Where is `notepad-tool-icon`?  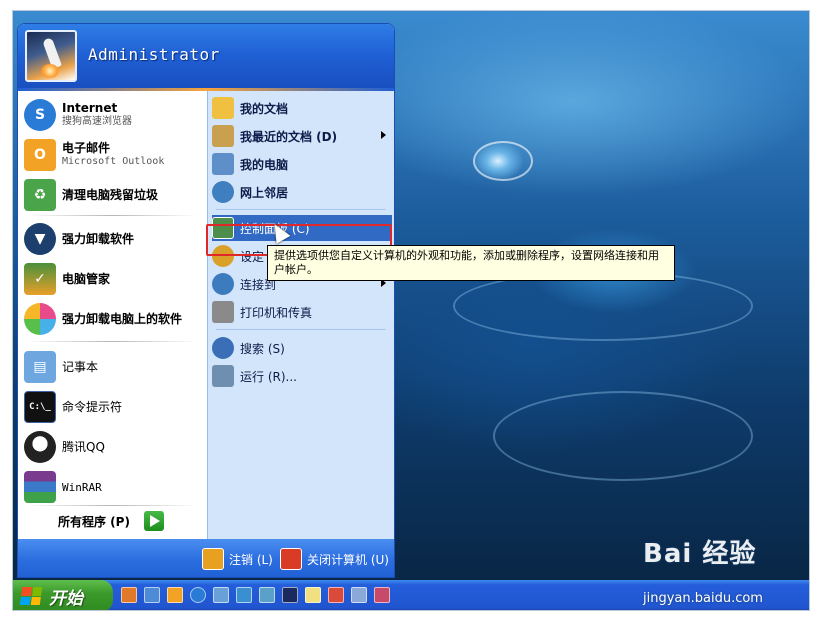
notepad-tool-icon is located at coordinates (313, 595).